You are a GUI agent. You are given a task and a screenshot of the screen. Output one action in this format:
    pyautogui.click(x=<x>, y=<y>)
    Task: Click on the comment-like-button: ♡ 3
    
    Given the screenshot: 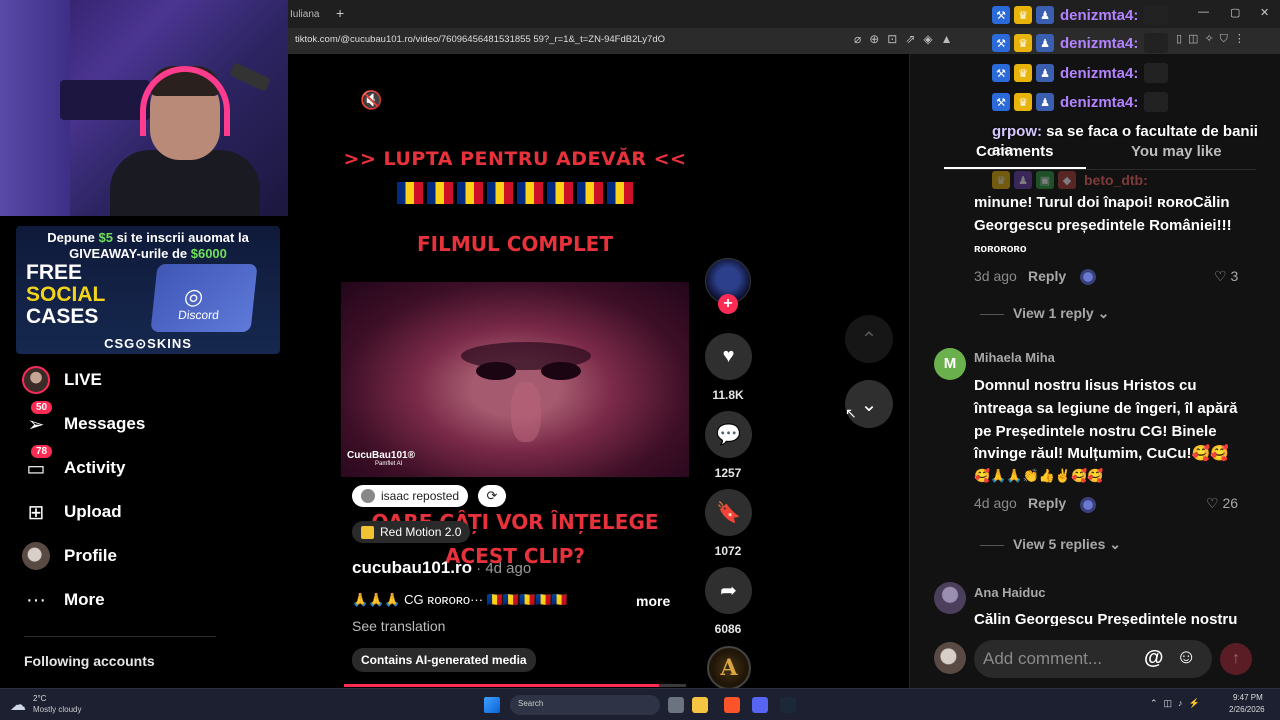 What is the action you would take?
    pyautogui.click(x=1226, y=276)
    